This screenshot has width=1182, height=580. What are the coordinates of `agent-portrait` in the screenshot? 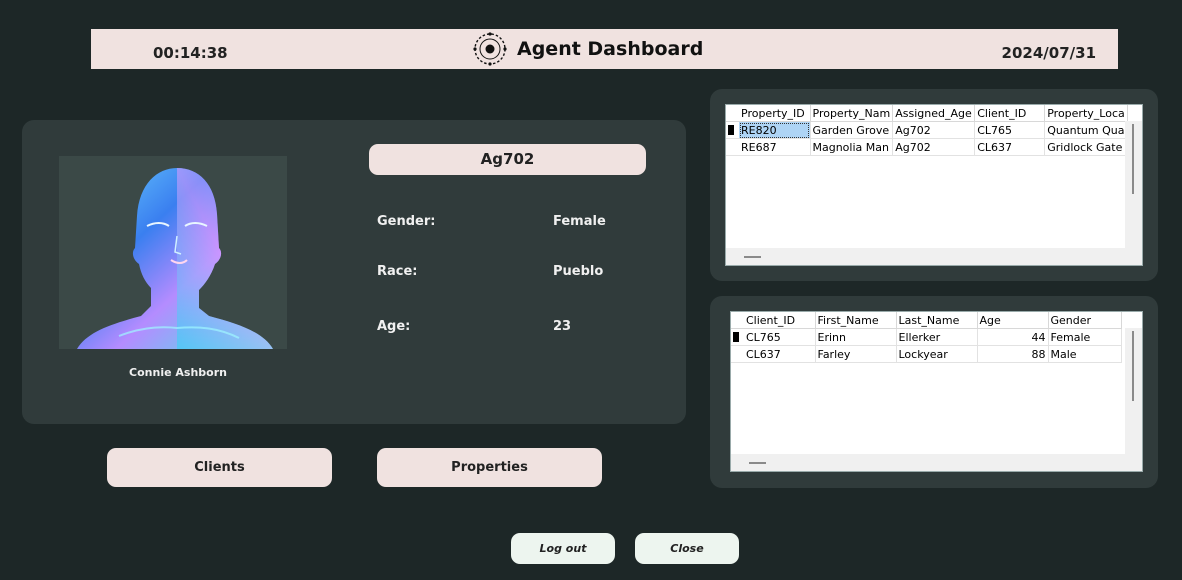 It's located at (173, 252).